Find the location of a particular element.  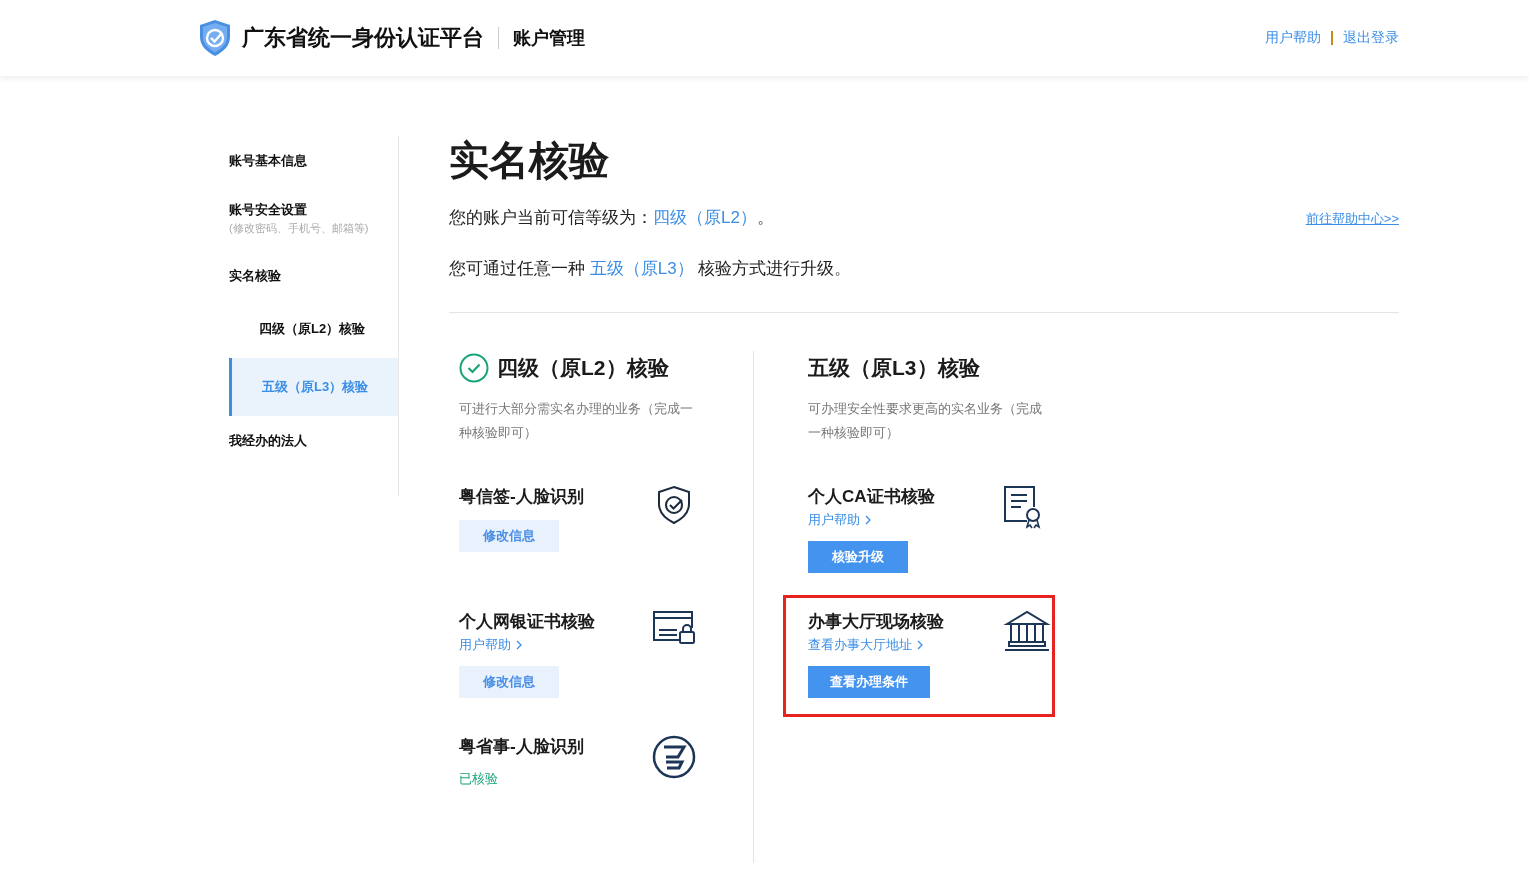

help-center-link: 前往帮助中心>> is located at coordinates (1352, 219).